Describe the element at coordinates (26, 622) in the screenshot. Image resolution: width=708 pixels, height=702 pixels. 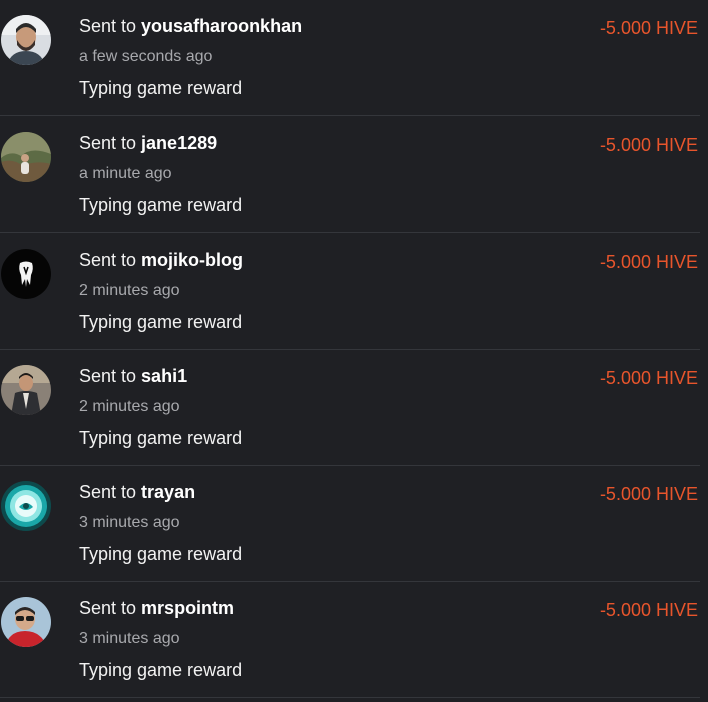
I see `avatar-sunglasses-person-icon` at that location.